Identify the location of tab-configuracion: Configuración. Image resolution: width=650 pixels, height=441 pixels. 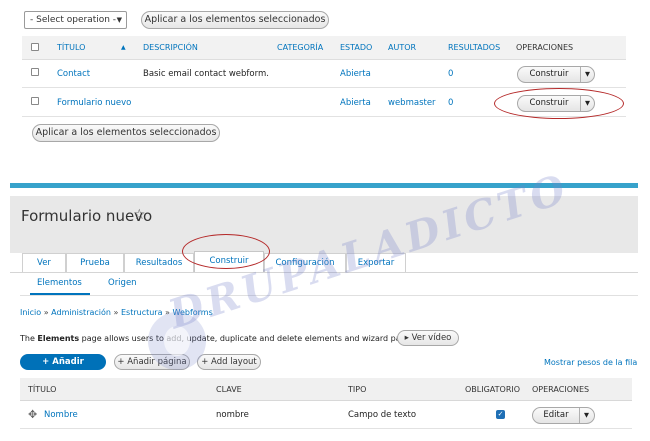
(305, 263).